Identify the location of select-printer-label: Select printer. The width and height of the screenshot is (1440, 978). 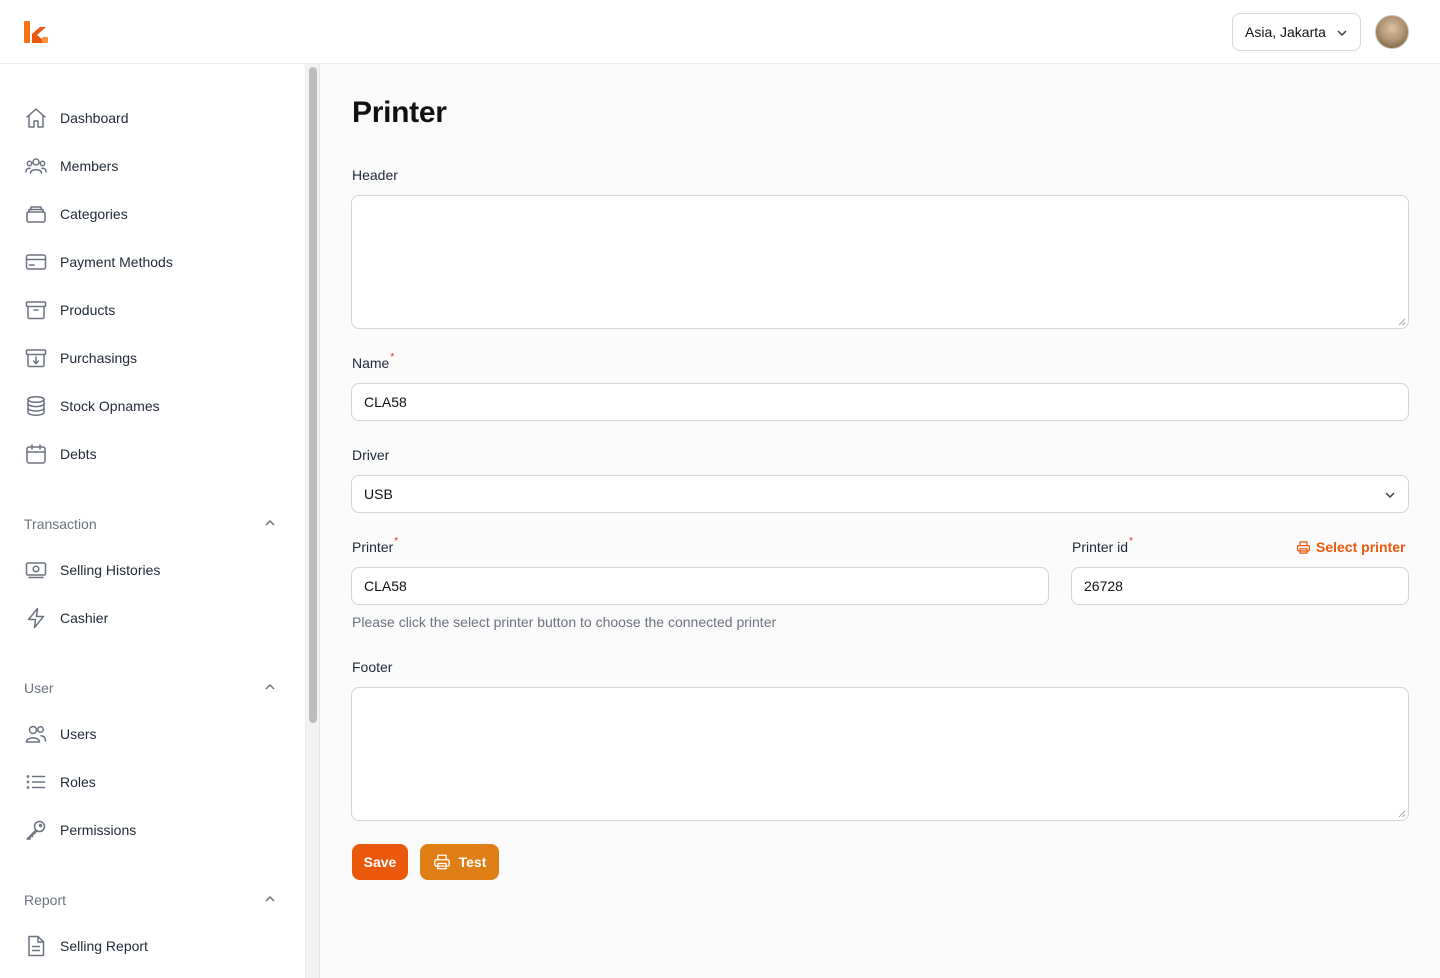
(1361, 547).